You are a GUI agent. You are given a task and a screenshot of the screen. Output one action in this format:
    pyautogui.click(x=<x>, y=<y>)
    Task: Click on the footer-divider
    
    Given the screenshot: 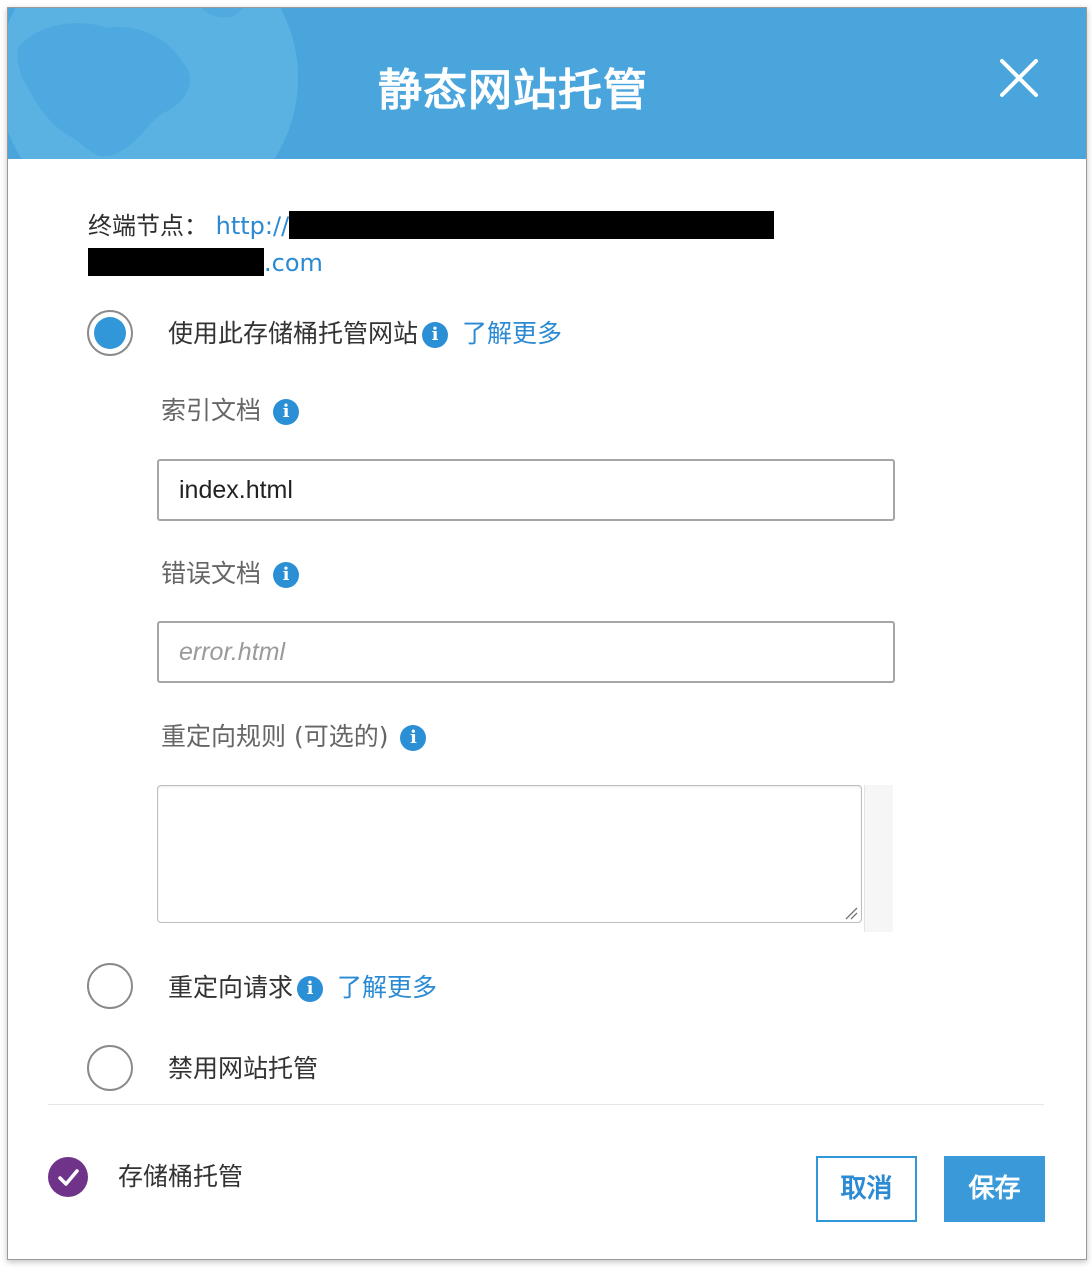 What is the action you would take?
    pyautogui.click(x=546, y=1104)
    